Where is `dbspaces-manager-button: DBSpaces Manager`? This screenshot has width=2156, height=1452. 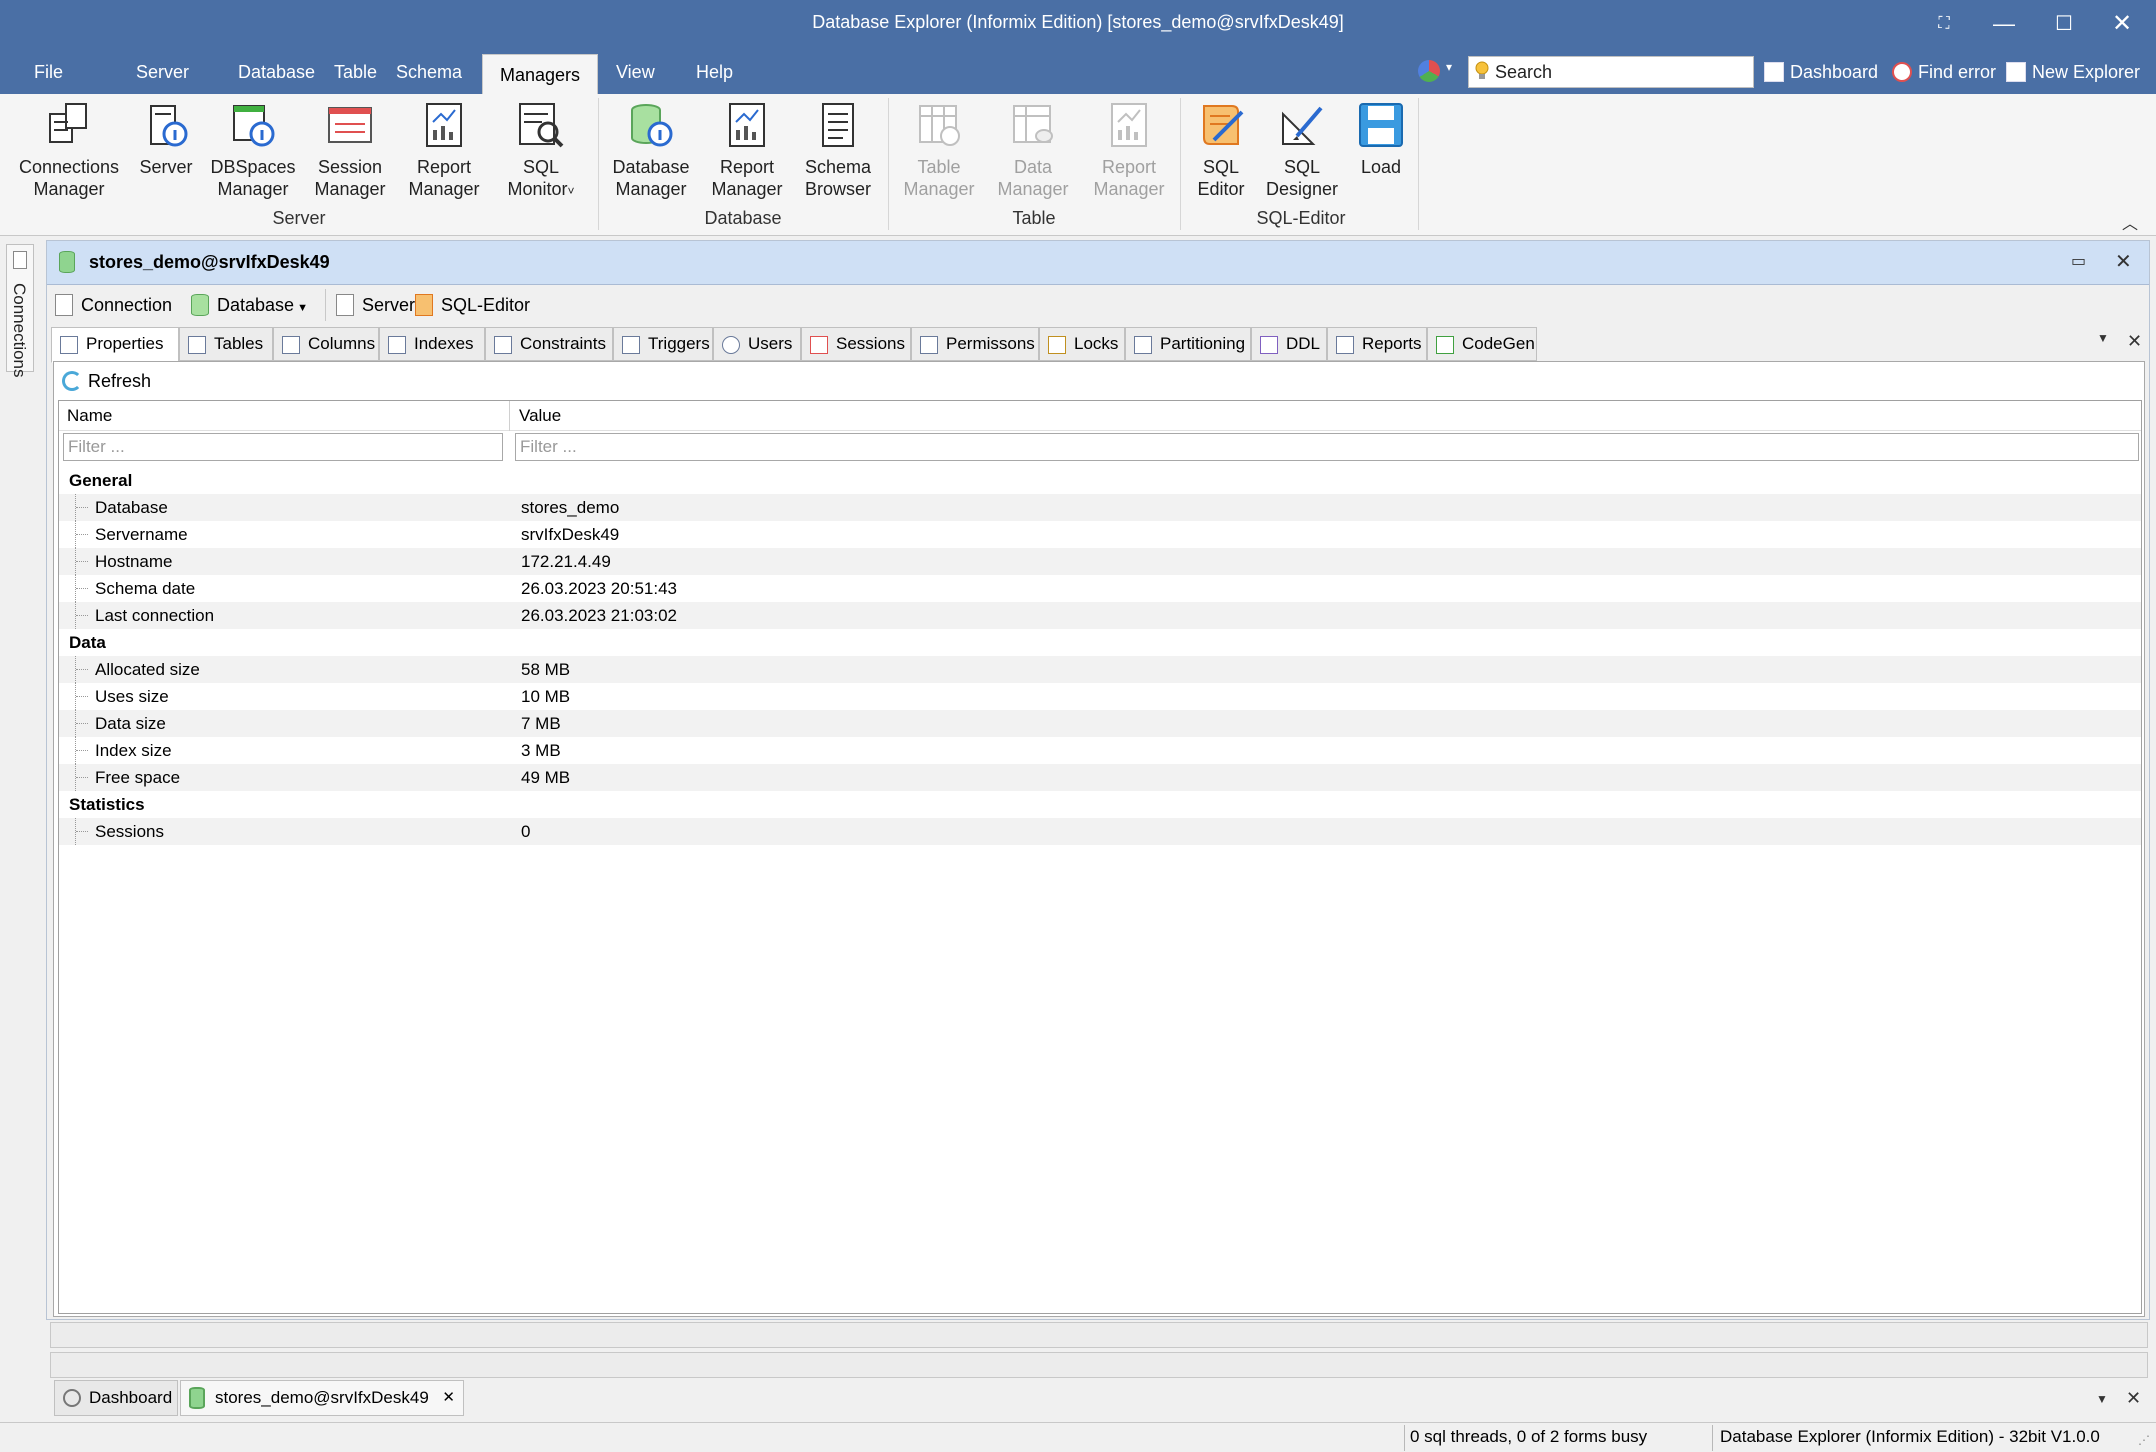 dbspaces-manager-button: DBSpaces Manager is located at coordinates (253, 150).